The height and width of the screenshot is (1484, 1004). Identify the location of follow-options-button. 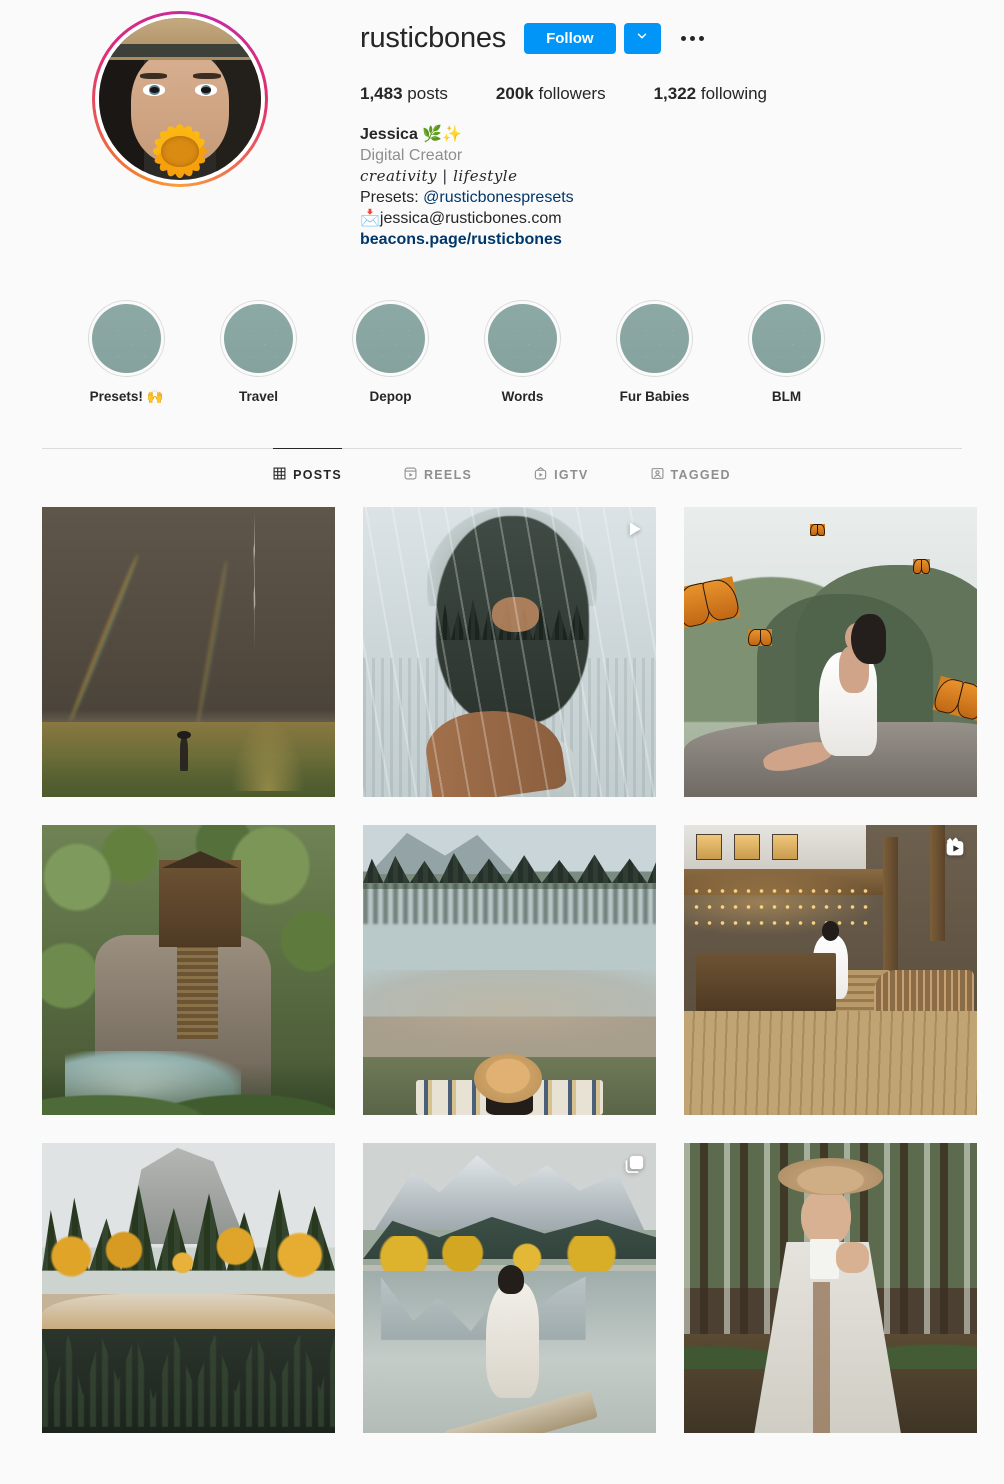
(642, 38).